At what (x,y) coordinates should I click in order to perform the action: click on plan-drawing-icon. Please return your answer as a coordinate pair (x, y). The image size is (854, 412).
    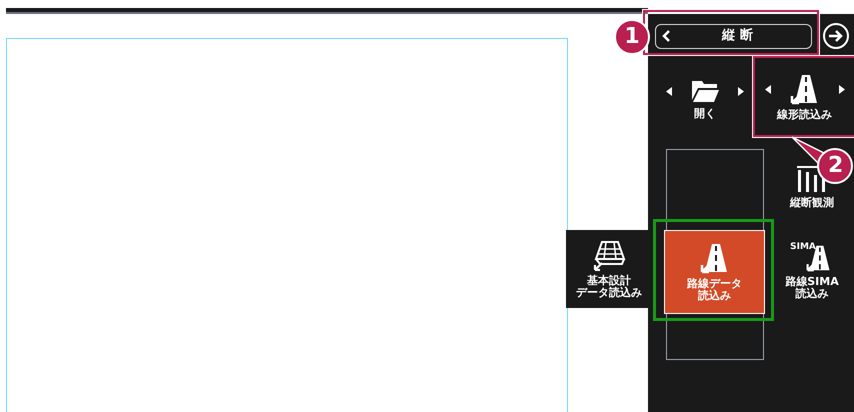
    Looking at the image, I should click on (609, 255).